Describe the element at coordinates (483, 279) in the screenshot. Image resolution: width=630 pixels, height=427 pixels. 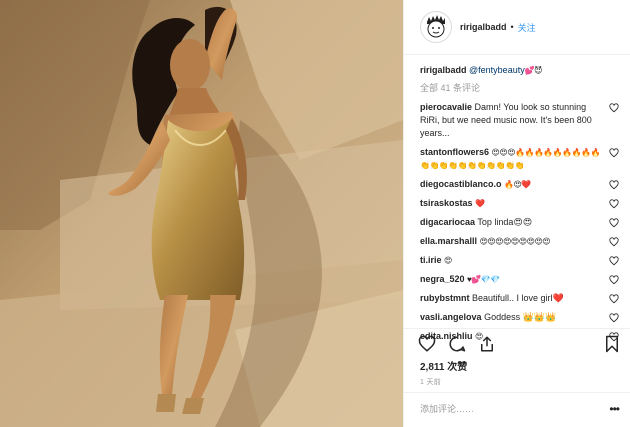
I see `comment-text: ♥💕💎💎` at that location.